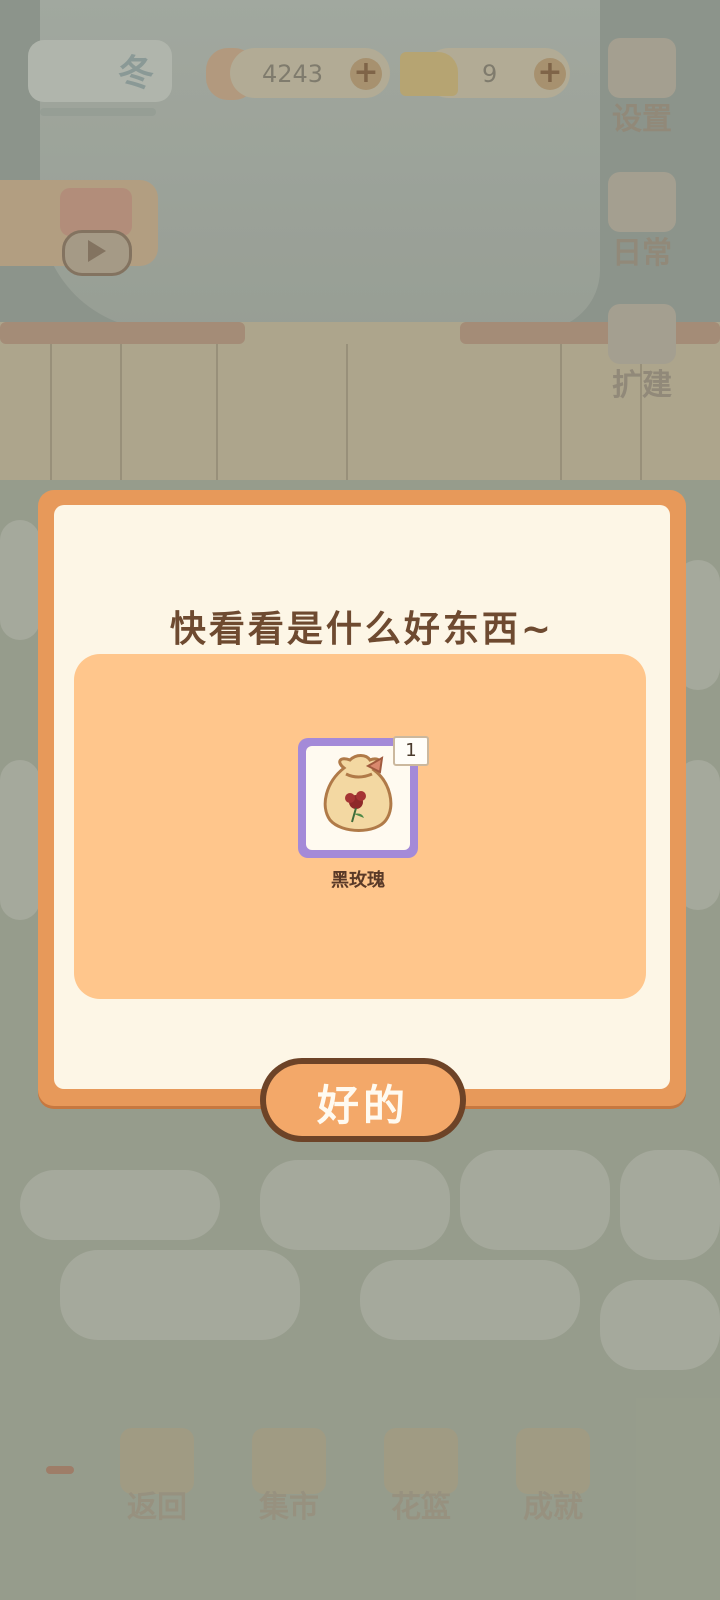 The image size is (720, 1600). Describe the element at coordinates (358, 880) in the screenshot. I see `reward-item-name: 黑玫瑰` at that location.